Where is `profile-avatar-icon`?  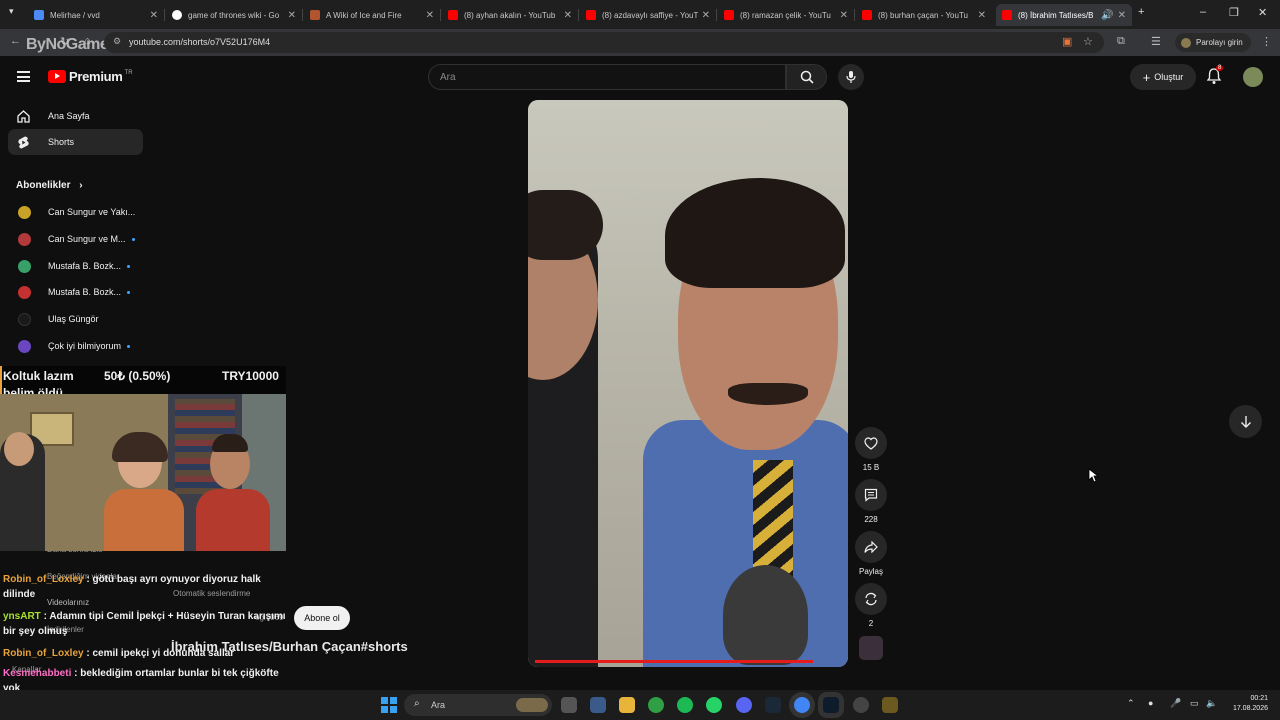 profile-avatar-icon is located at coordinates (1186, 42).